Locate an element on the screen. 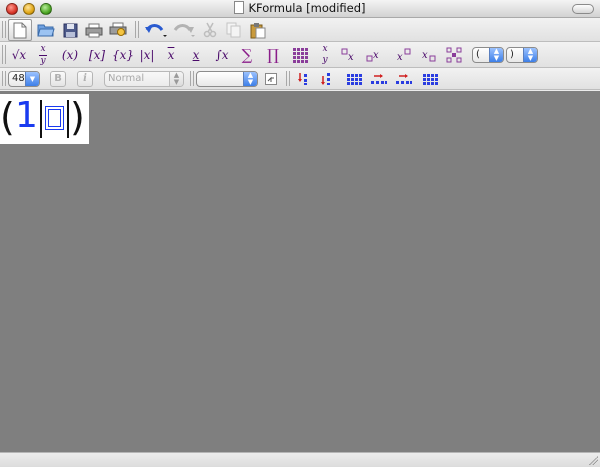 Image resolution: width=600 pixels, height=467 pixels. lower-left-index-icon: x is located at coordinates (372, 56).